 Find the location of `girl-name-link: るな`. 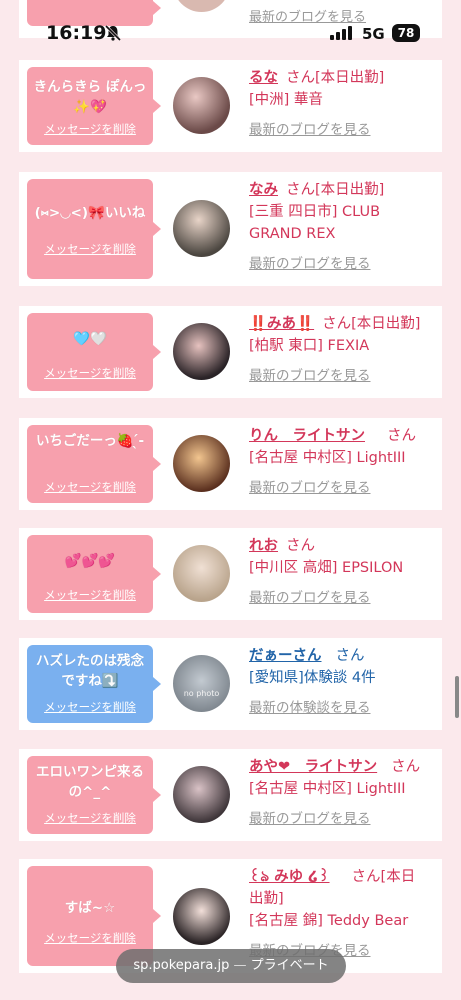

girl-name-link: るな is located at coordinates (263, 78).